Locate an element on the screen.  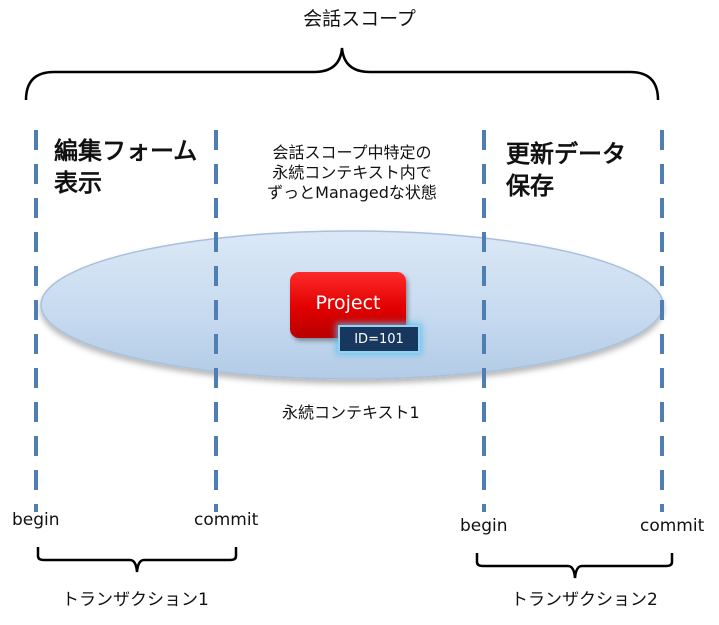
edit-form-display-line2: 表示 is located at coordinates (78, 183).